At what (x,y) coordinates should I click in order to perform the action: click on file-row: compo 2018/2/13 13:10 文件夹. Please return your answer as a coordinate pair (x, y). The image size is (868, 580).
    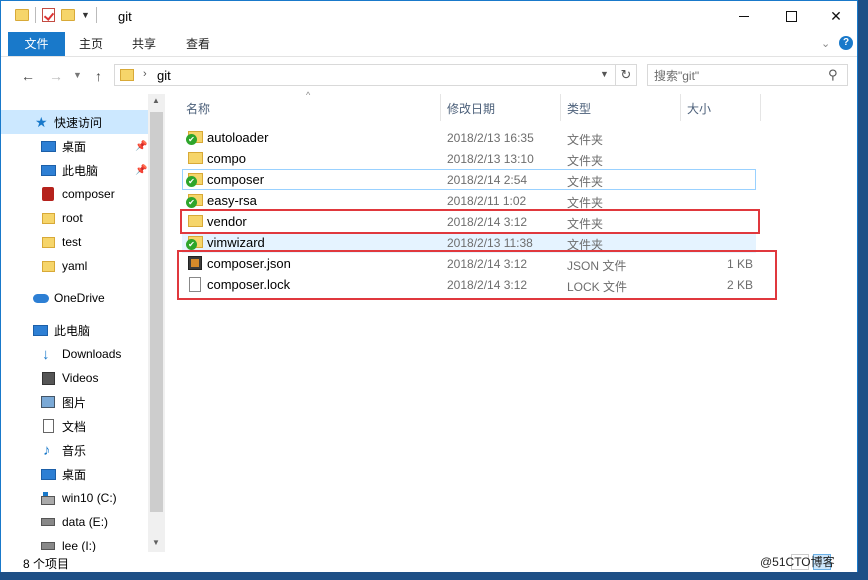
    Looking at the image, I should click on (469, 158).